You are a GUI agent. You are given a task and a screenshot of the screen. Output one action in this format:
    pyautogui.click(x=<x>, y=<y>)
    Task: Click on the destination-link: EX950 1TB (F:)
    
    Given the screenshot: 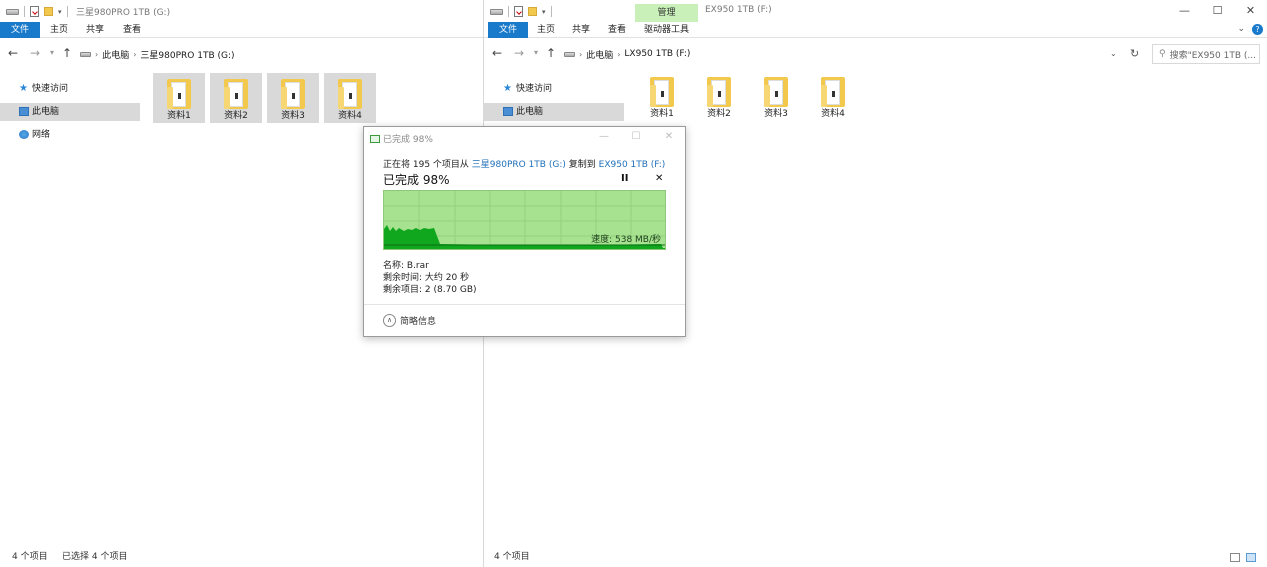 What is the action you would take?
    pyautogui.click(x=632, y=165)
    